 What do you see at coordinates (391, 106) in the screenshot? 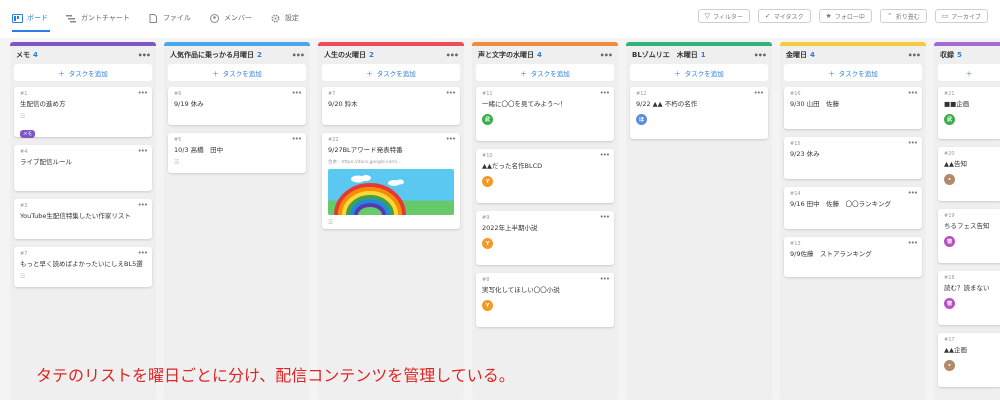
I see `task-card: ••• #7 9/20 鈴木` at bounding box center [391, 106].